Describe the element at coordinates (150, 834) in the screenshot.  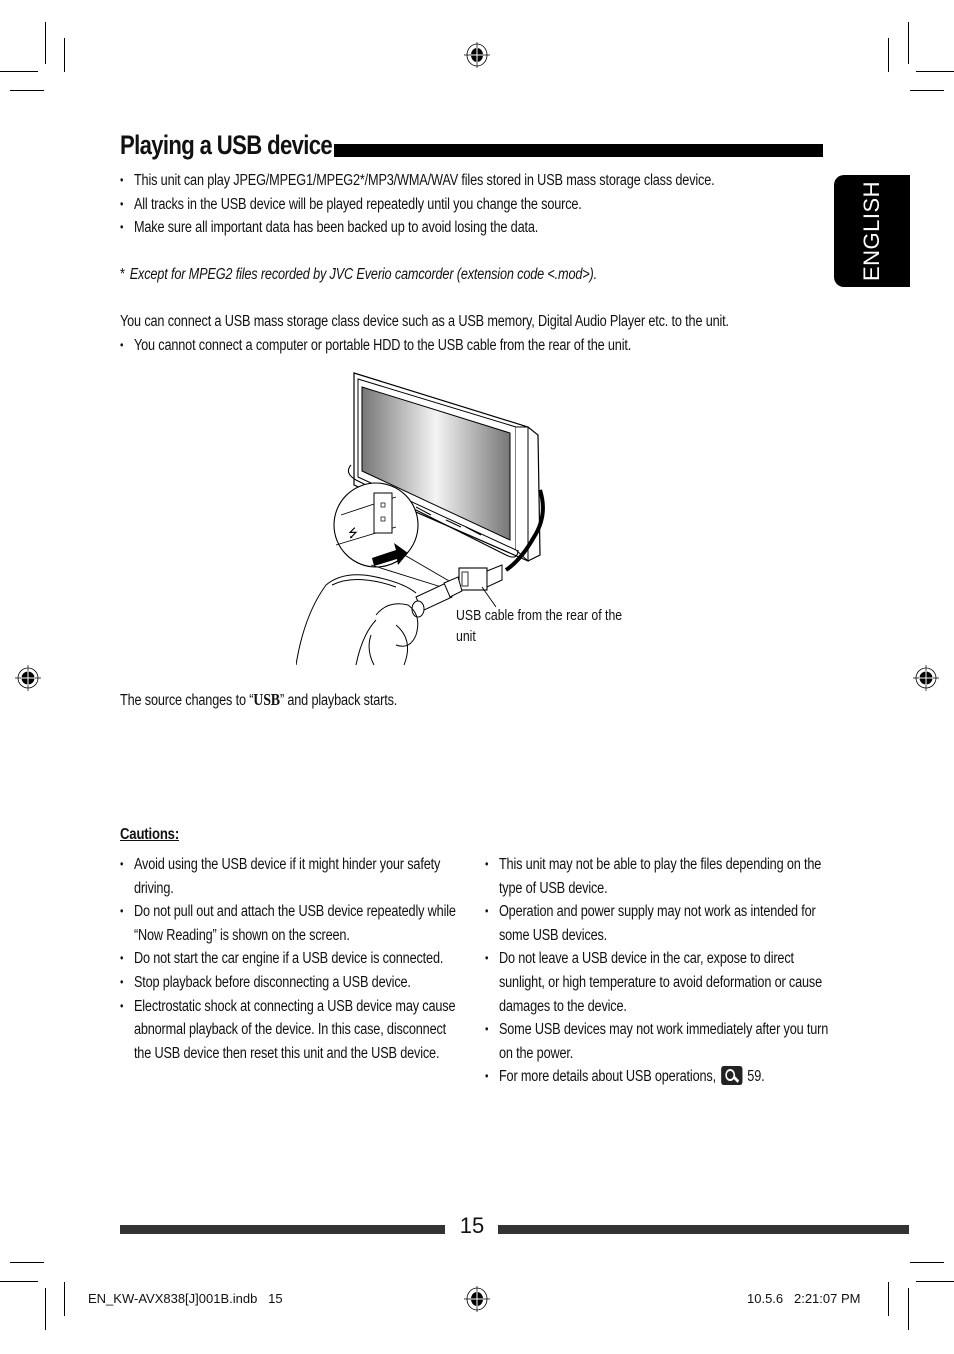
I see `cautions-heading: Cautions:` at that location.